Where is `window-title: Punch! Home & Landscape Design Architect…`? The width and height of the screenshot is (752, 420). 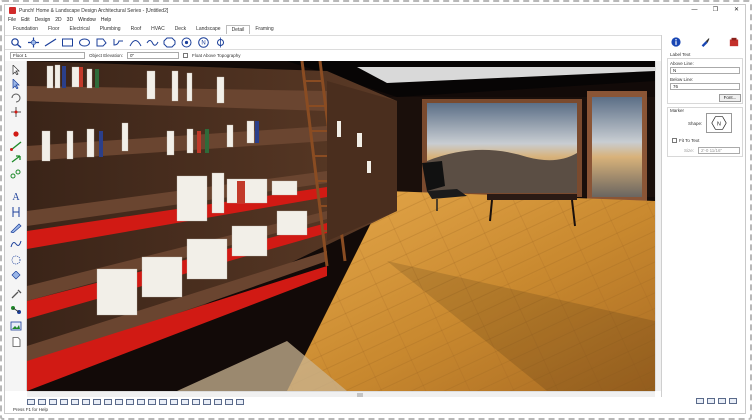
window-title: Punch! Home & Landscape Design Architect… is located at coordinates (94, 10).